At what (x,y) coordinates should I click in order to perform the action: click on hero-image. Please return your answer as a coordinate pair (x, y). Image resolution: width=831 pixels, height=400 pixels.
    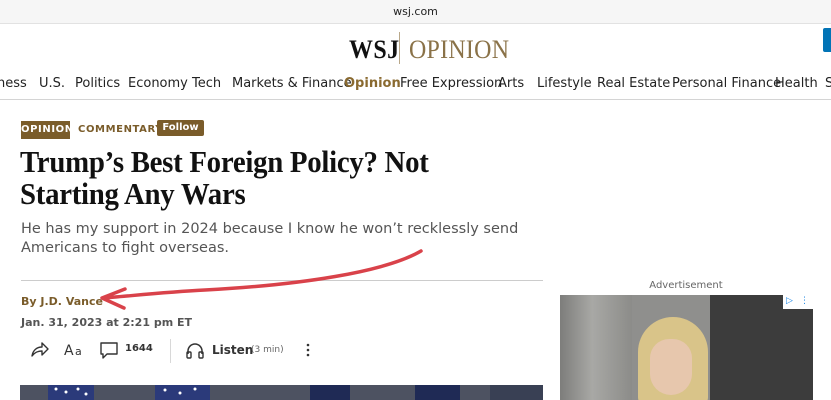
    Looking at the image, I should click on (281, 392).